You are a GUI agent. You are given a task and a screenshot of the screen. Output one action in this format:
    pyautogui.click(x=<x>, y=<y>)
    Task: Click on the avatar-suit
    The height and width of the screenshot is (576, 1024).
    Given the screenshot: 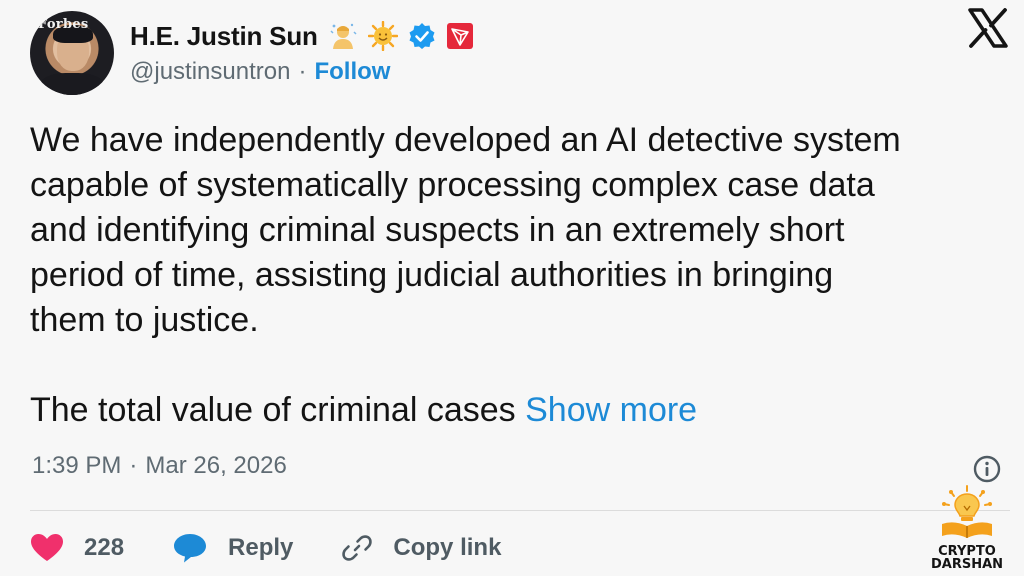 What is the action you would take?
    pyautogui.click(x=72, y=84)
    